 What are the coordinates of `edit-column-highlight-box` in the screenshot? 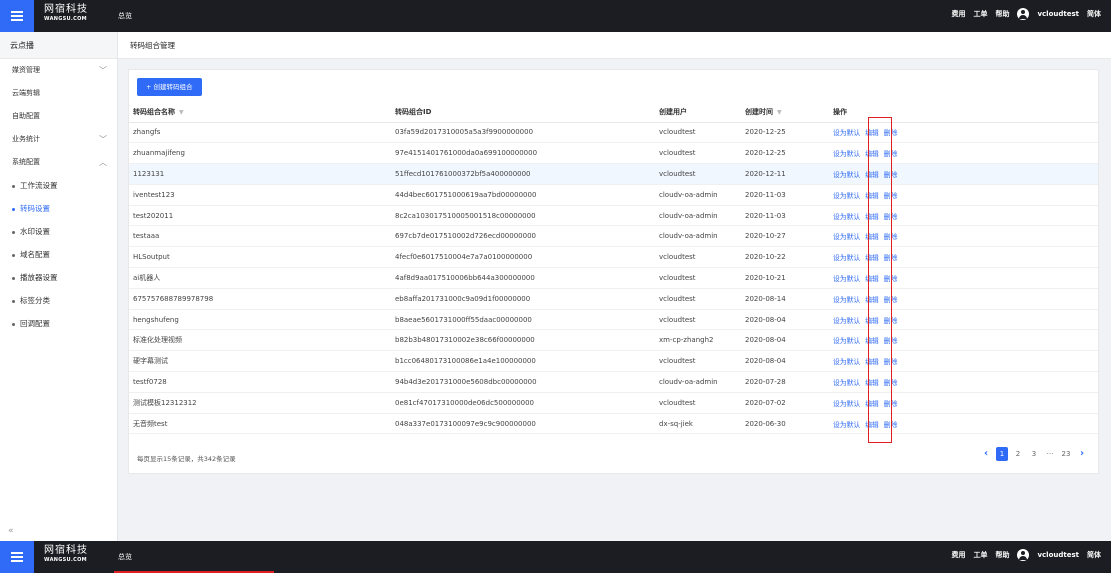 It's located at (880, 280).